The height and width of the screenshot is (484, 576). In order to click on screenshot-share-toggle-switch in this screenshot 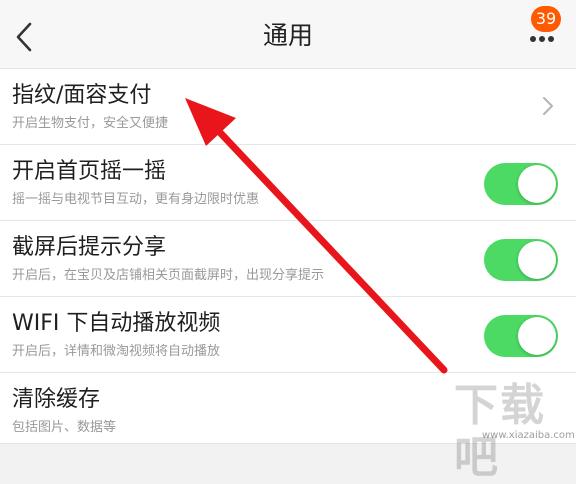, I will do `click(521, 260)`.